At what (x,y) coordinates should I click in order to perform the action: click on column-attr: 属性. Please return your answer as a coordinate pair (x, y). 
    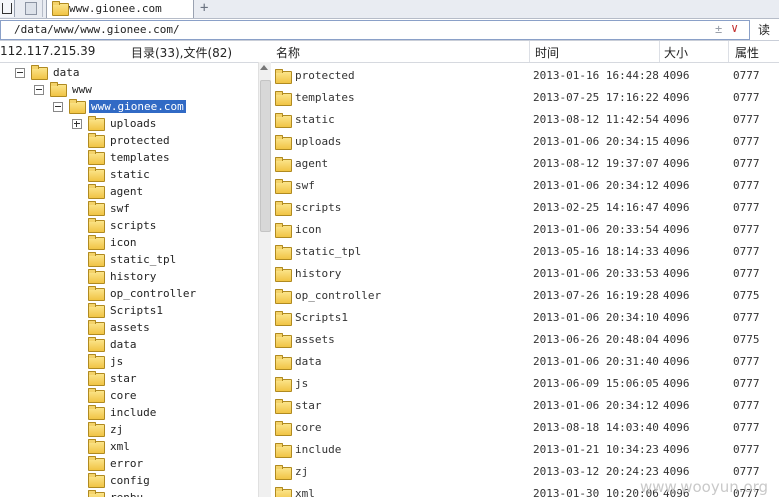
    Looking at the image, I should click on (747, 52).